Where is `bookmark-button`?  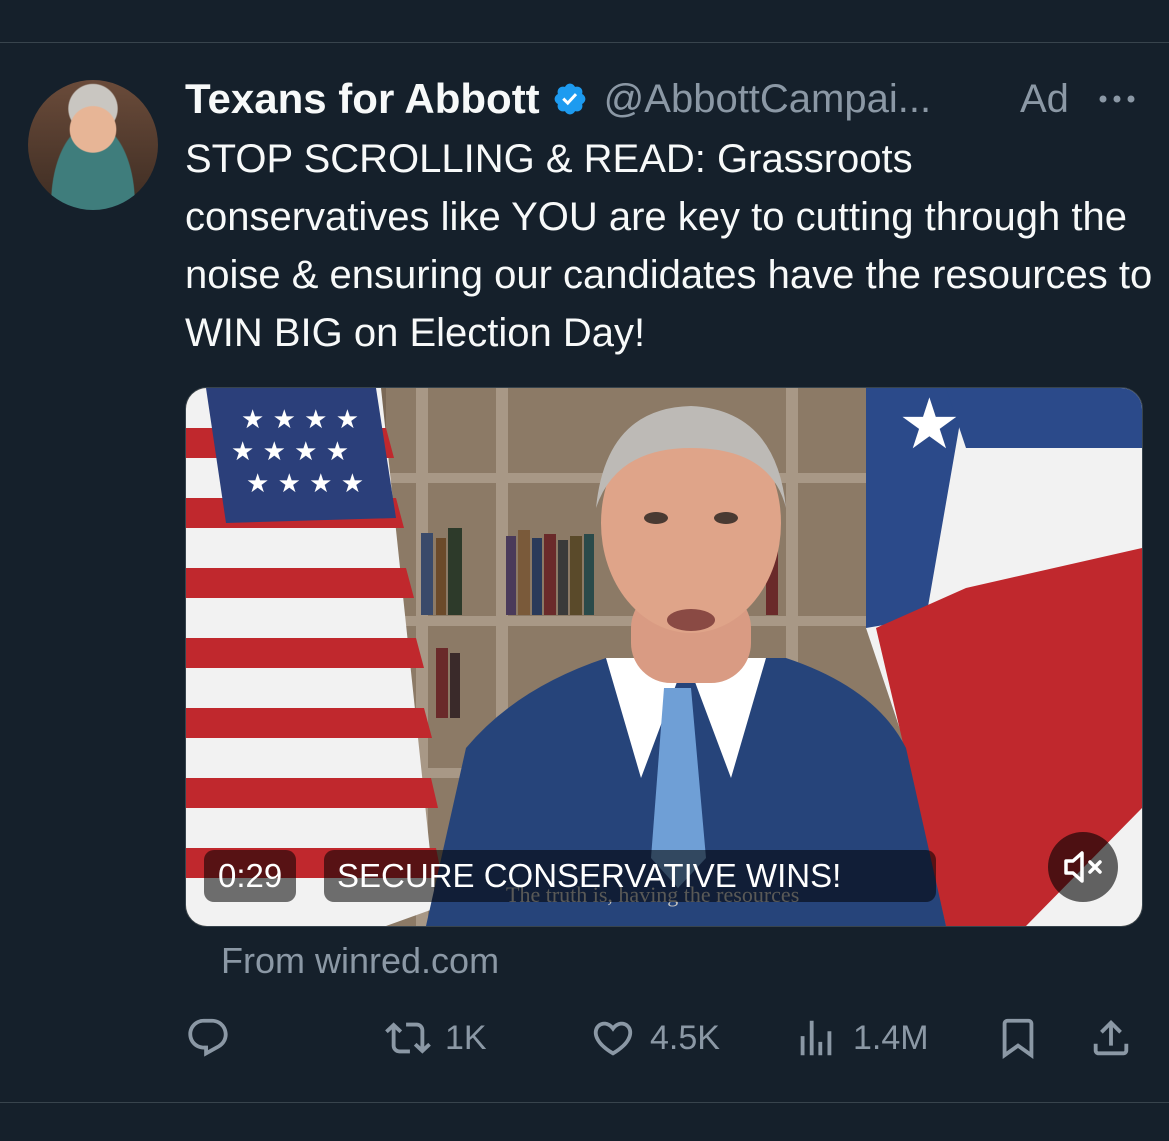 bookmark-button is located at coordinates (1018, 1038).